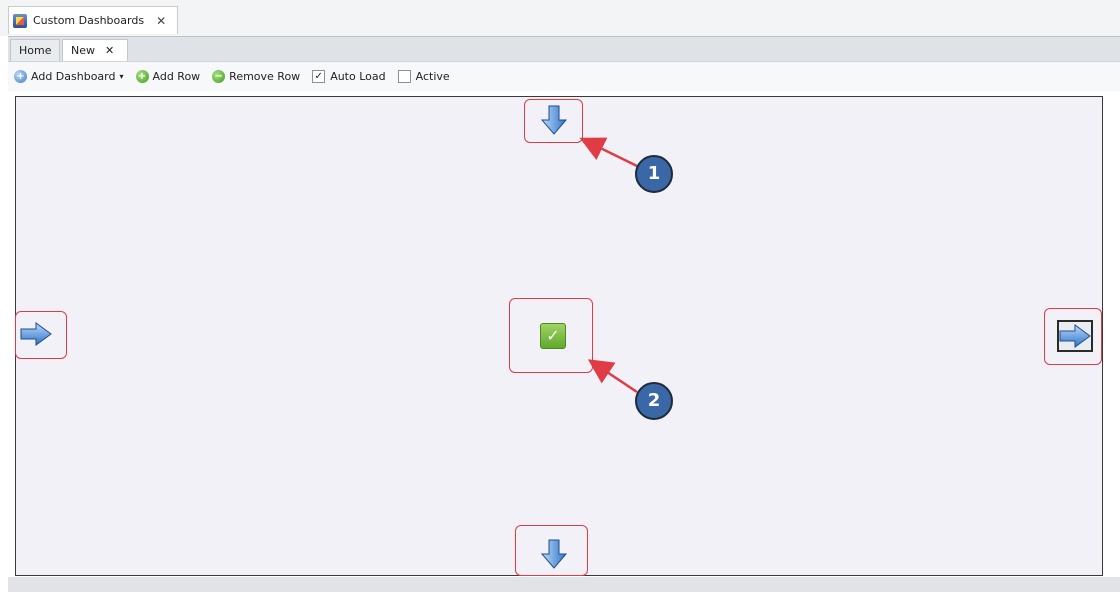 This screenshot has height=592, width=1120. Describe the element at coordinates (20, 20) in the screenshot. I see `dashboard-icon` at that location.